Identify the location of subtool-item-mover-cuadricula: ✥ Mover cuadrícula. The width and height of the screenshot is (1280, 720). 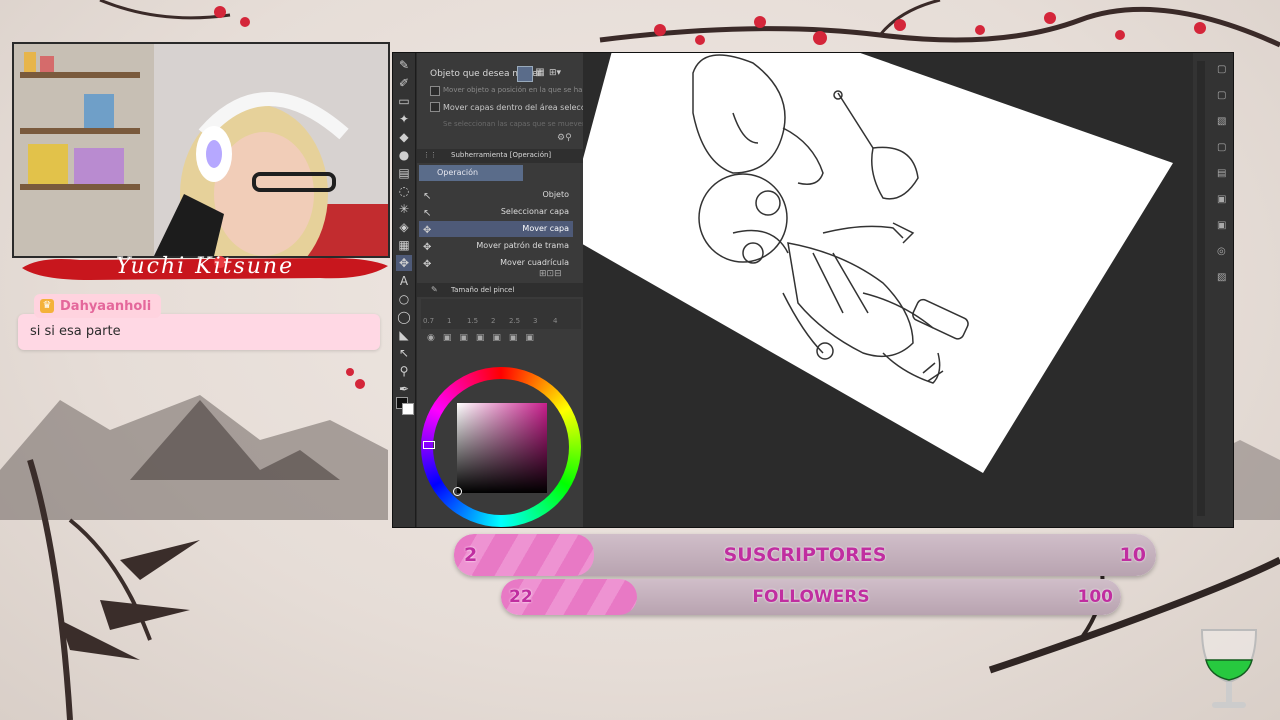
(496, 261).